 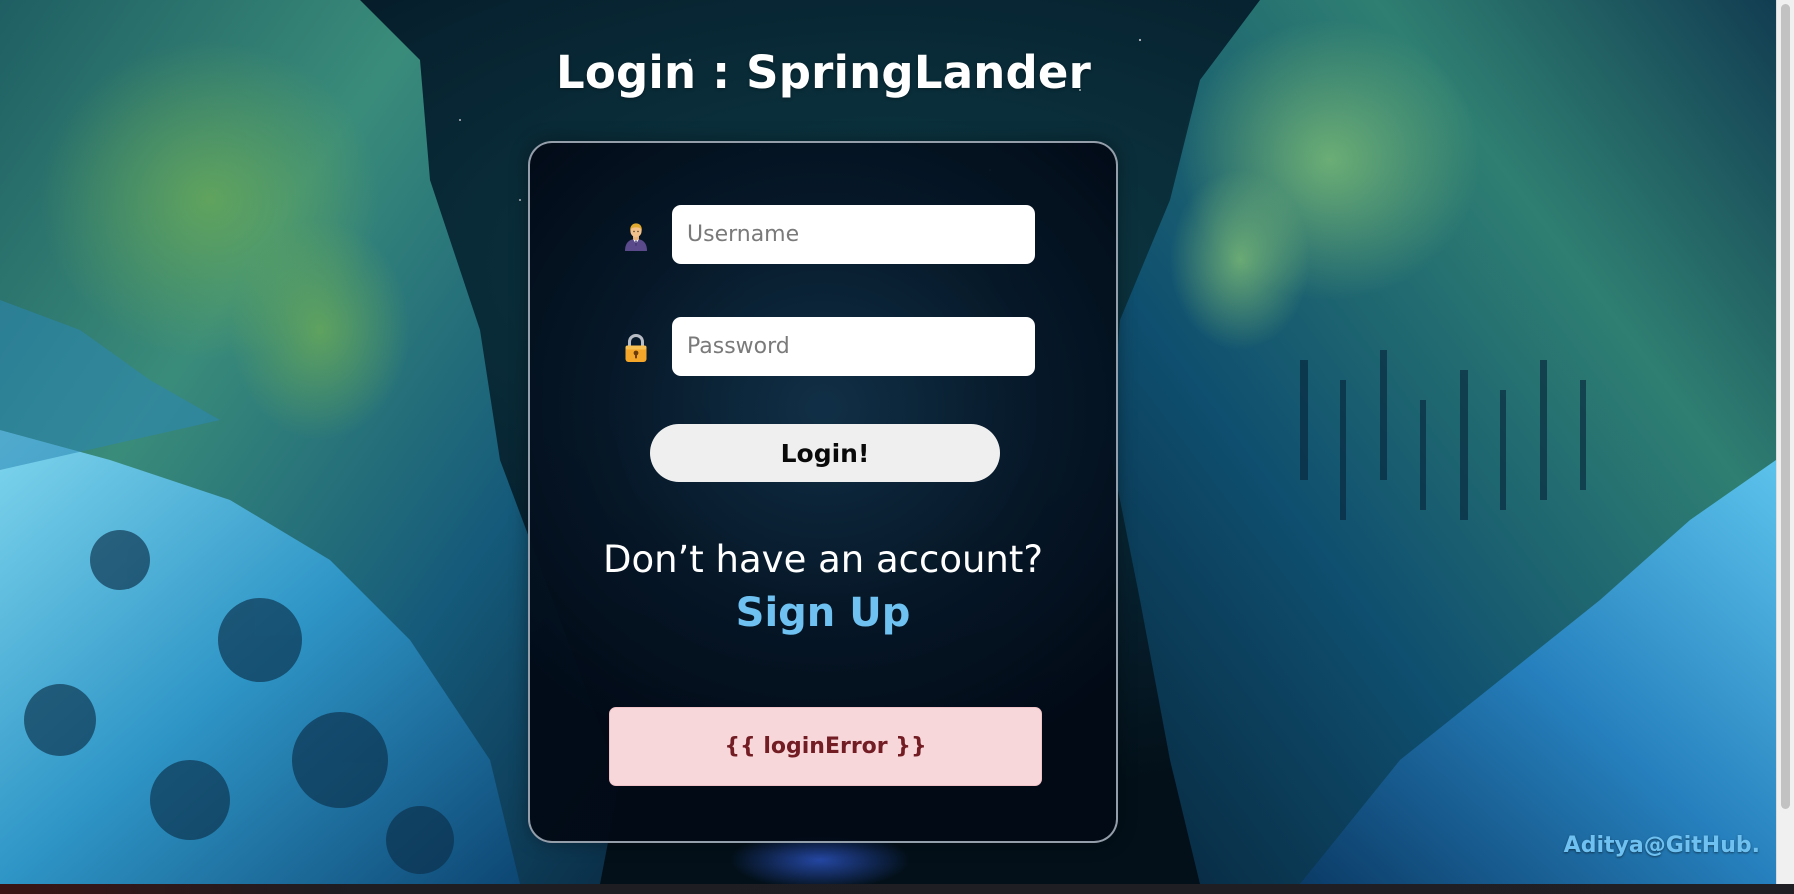 I want to click on scrollbar-thumb, so click(x=1785, y=406).